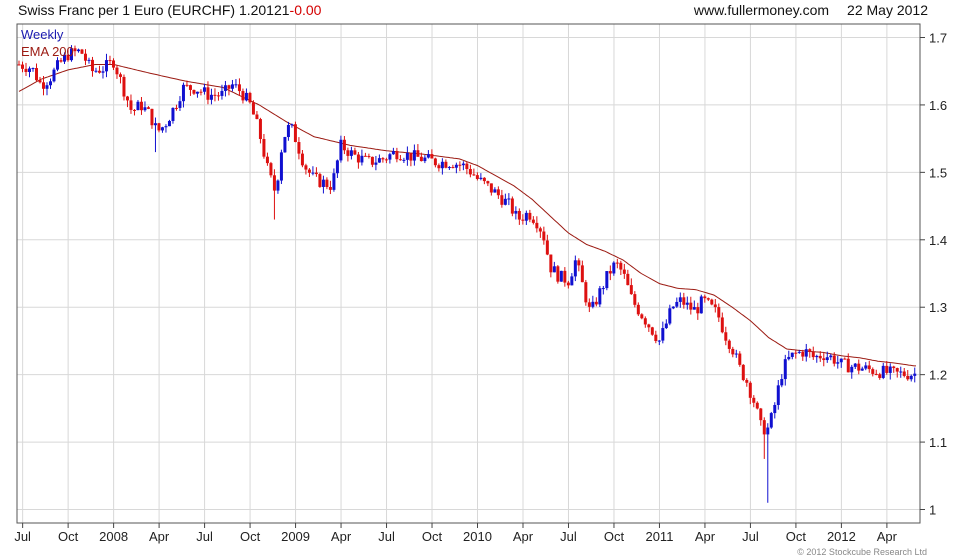 This screenshot has height=560, width=980. I want to click on x-tick-label: Apr, so click(887, 536).